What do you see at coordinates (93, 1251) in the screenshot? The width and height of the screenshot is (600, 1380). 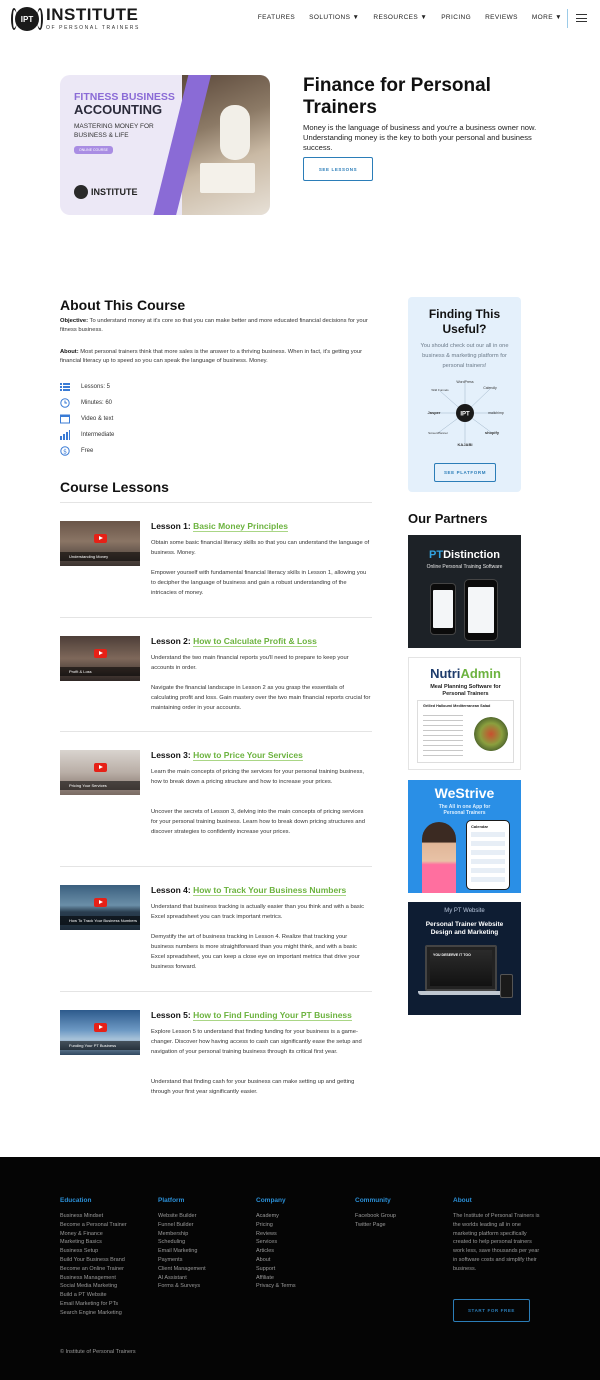 I see `footer-link: Business Setup` at bounding box center [93, 1251].